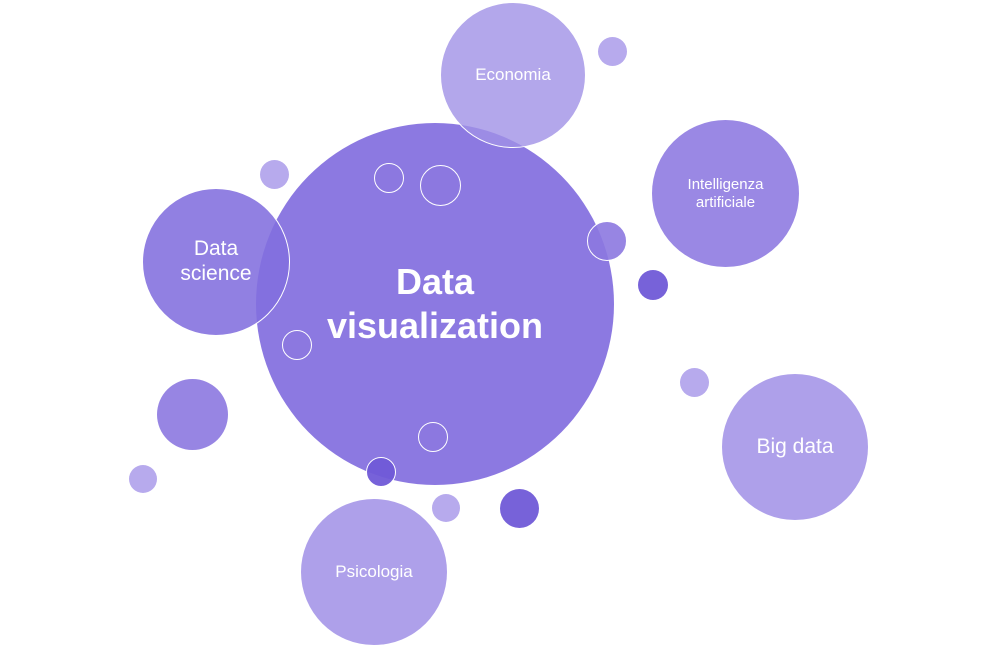  I want to click on topic-bubble-intelligenza-artificiale: Intelligenza artificiale, so click(725, 193).